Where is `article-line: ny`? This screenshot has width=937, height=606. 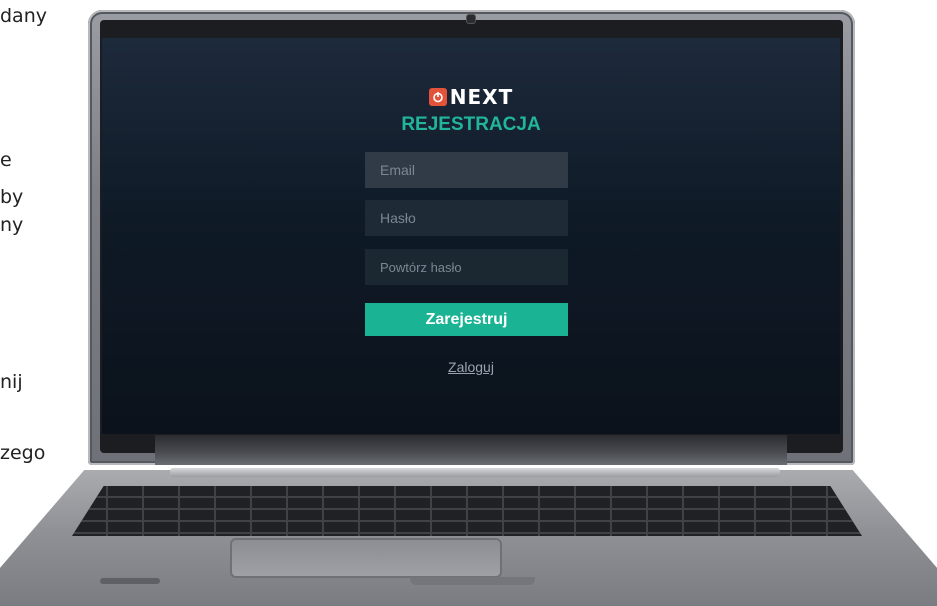
article-line: ny is located at coordinates (12, 225).